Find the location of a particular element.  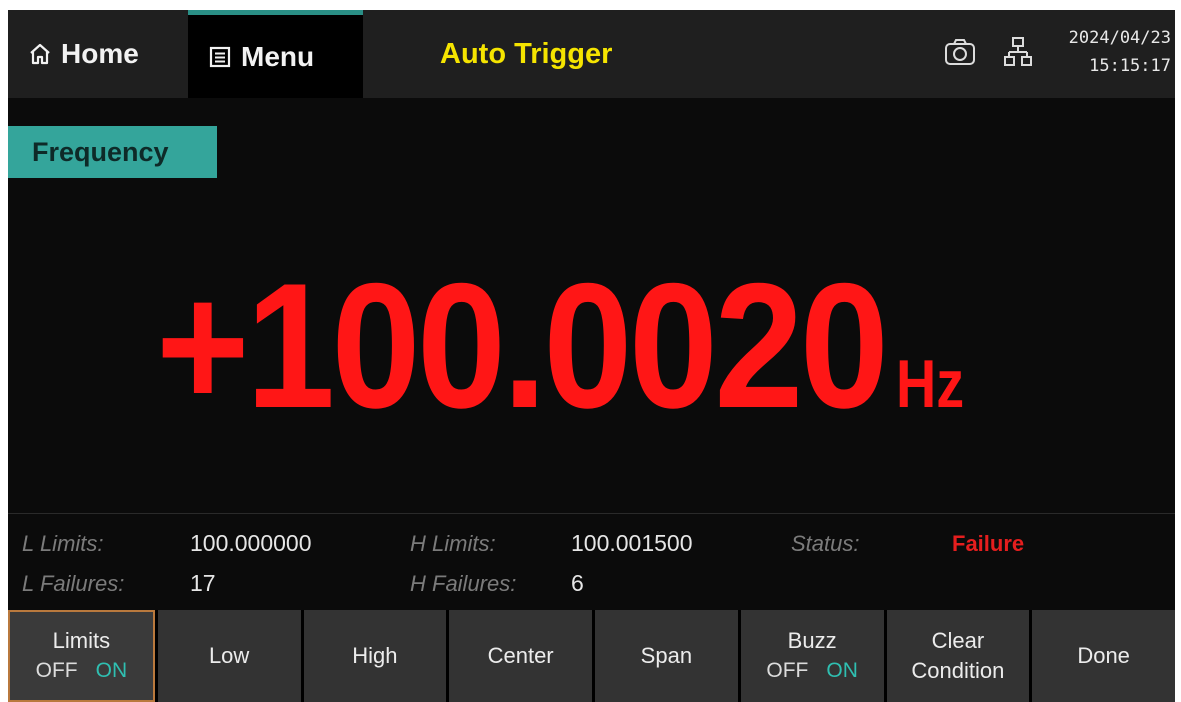

home-icon is located at coordinates (40, 54).